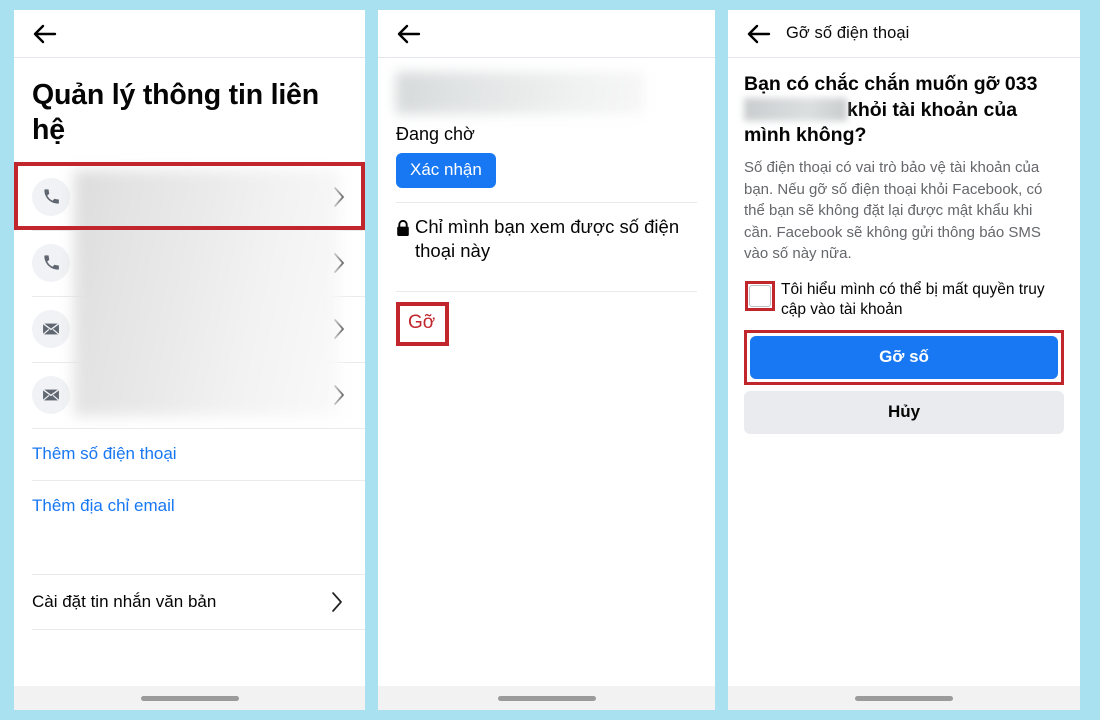 Image resolution: width=1100 pixels, height=720 pixels. I want to click on privacy-note-text: Chỉ mình bạn xem được số điện thoại này, so click(547, 239).